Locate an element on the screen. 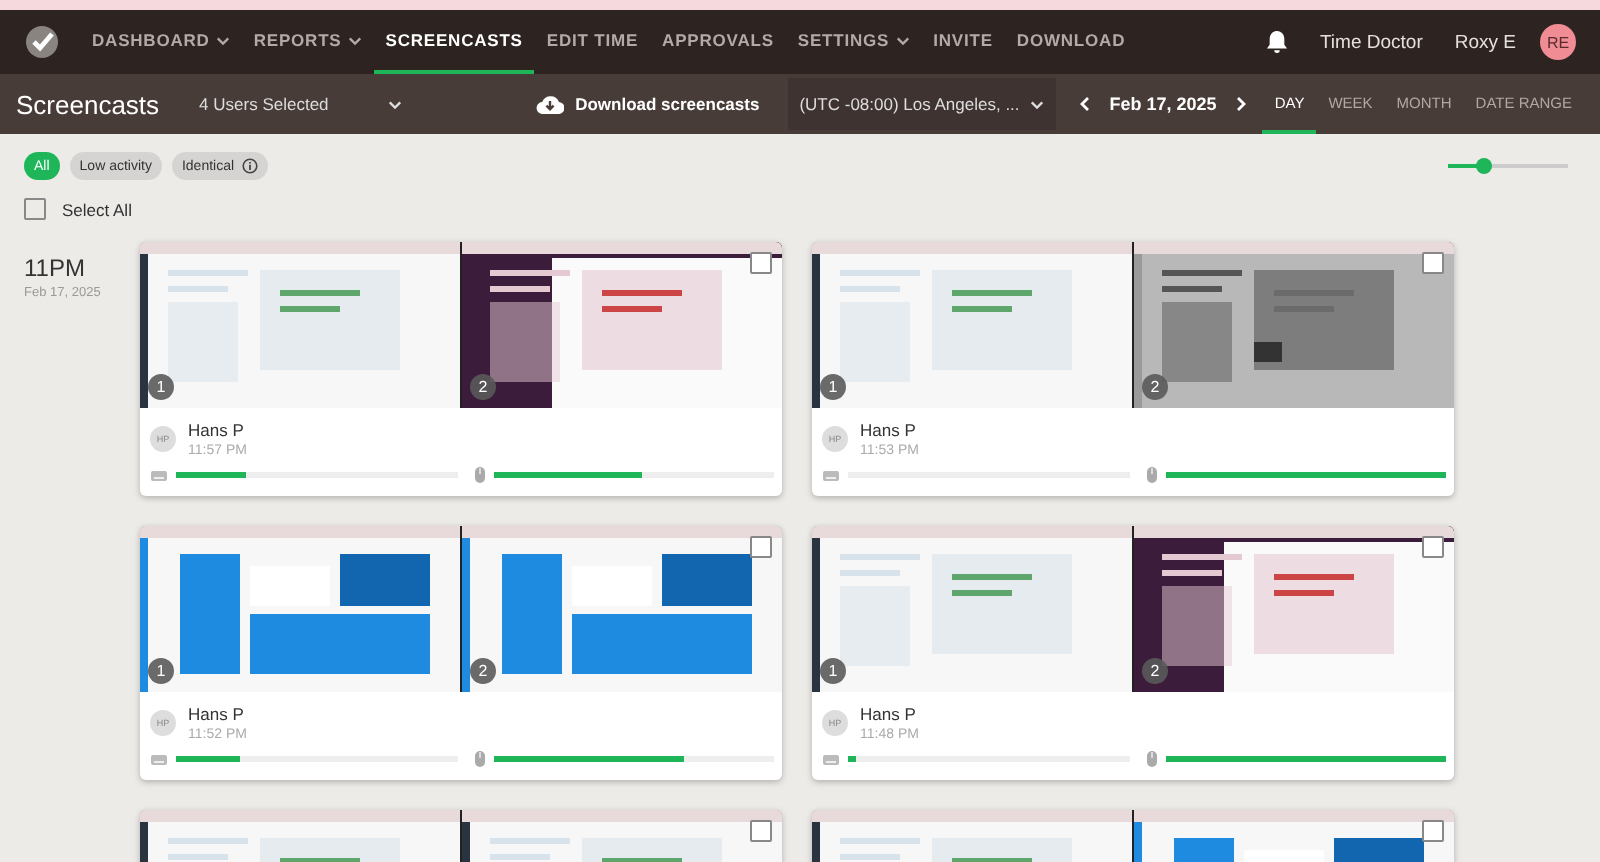 This screenshot has height=862, width=1600. select-all-checkbox is located at coordinates (35, 209).